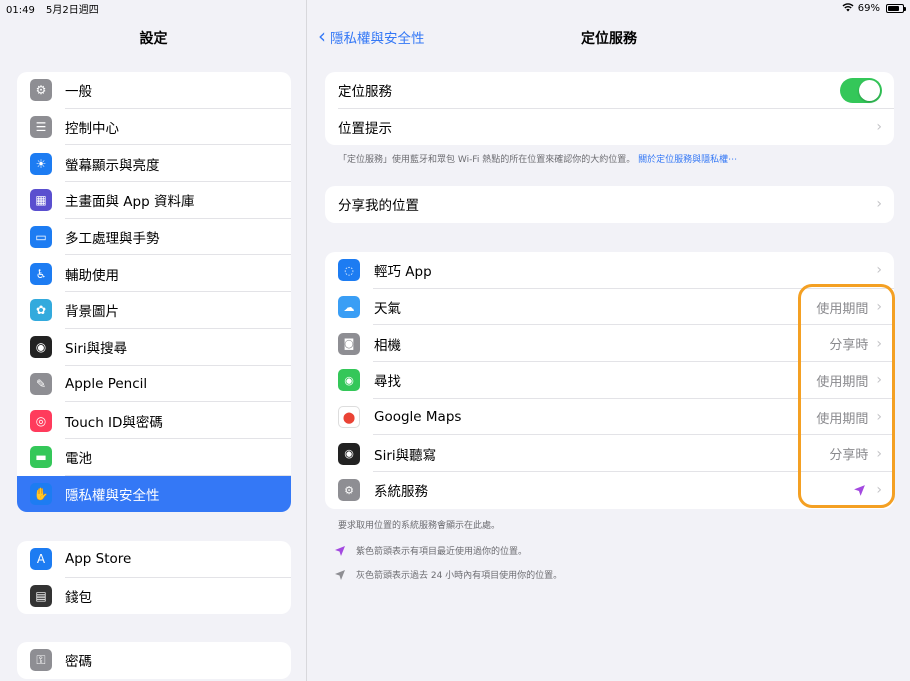 The width and height of the screenshot is (910, 681). I want to click on legend-purple-text: 紫色箭頭表示有項目最近使用過你的位置。, so click(442, 552).